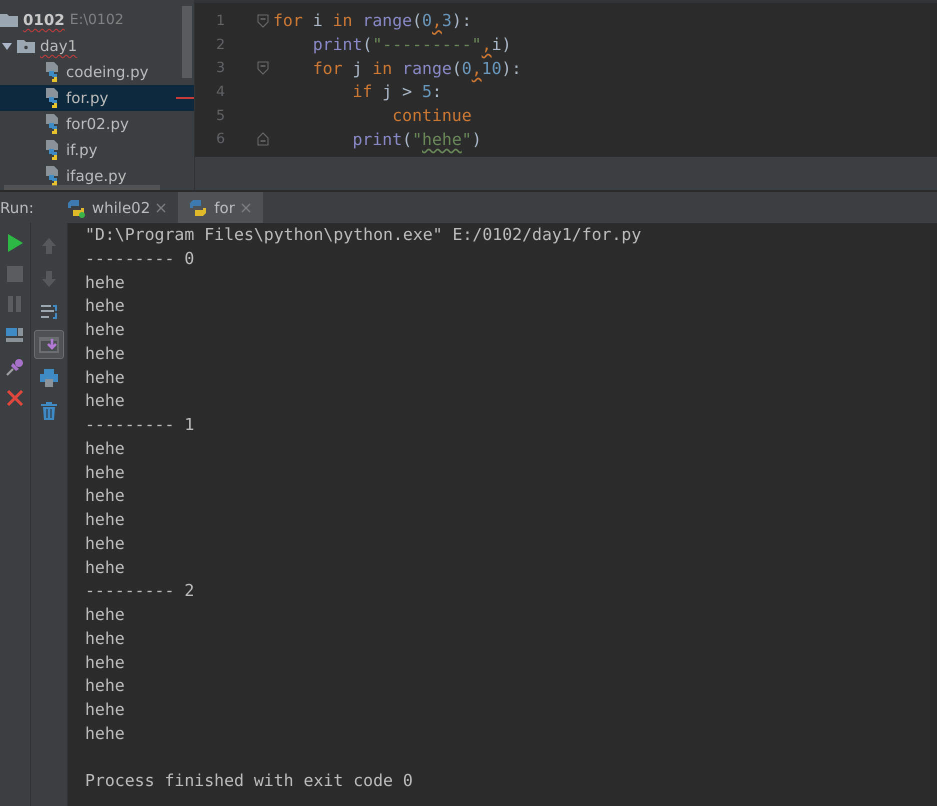 Image resolution: width=937 pixels, height=806 pixels. I want to click on console-line: --------- 1, so click(140, 425).